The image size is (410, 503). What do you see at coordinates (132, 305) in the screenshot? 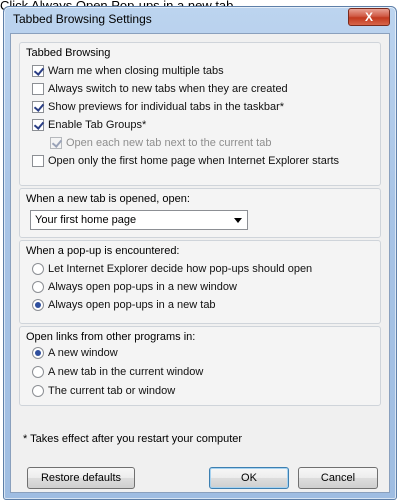
I see `radio-label: Always open pop-ups in a new tab` at bounding box center [132, 305].